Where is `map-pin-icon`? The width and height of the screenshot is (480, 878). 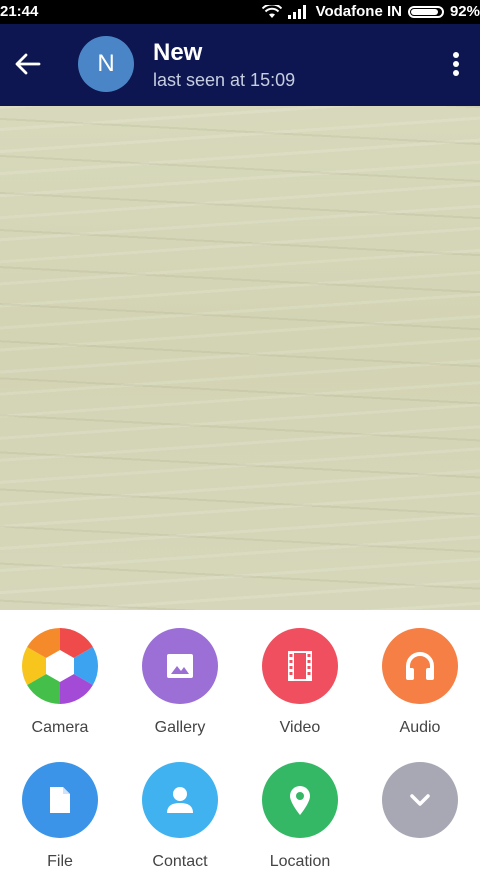 map-pin-icon is located at coordinates (300, 800).